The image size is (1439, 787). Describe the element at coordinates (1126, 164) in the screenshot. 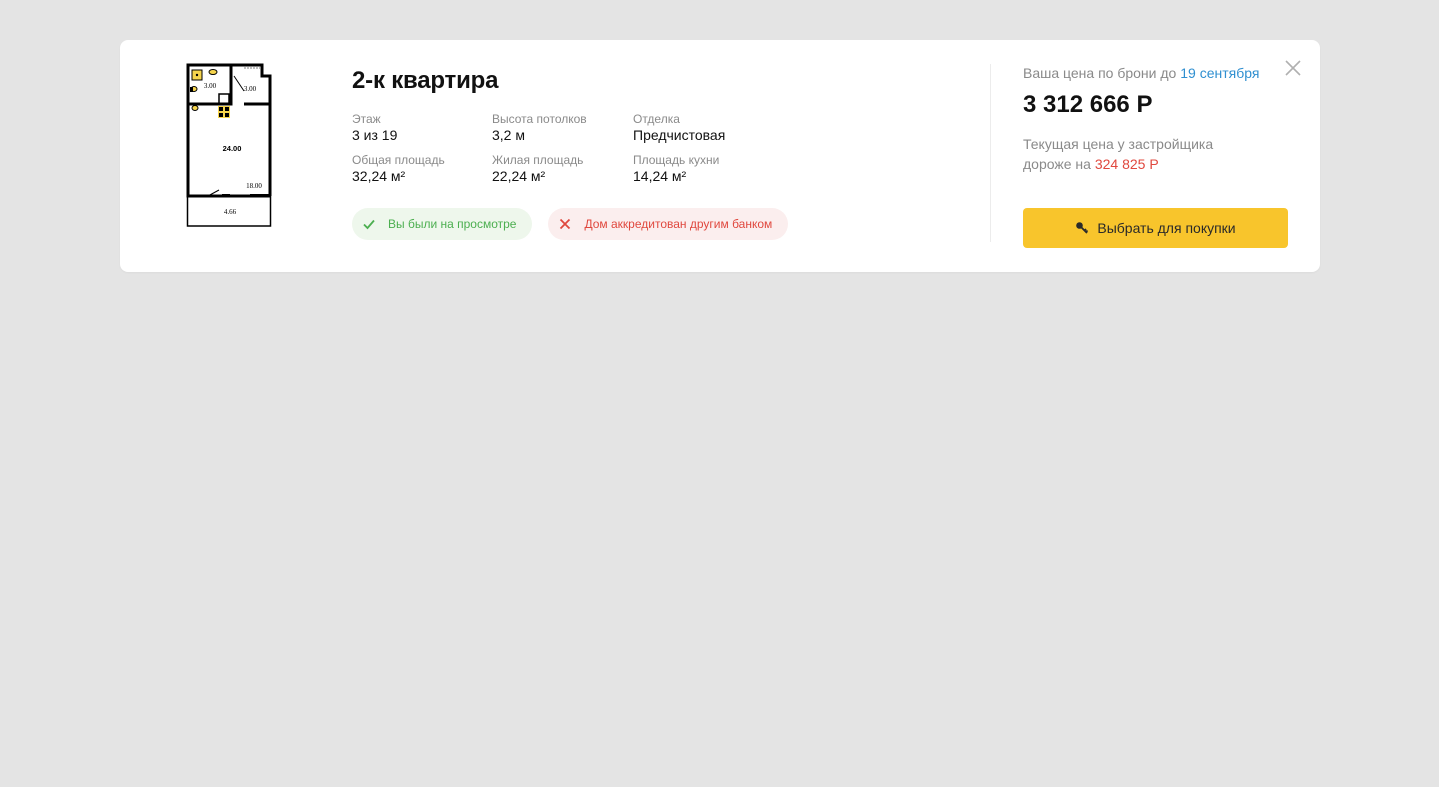

I see `current-diff-value: 324 825 Р` at that location.